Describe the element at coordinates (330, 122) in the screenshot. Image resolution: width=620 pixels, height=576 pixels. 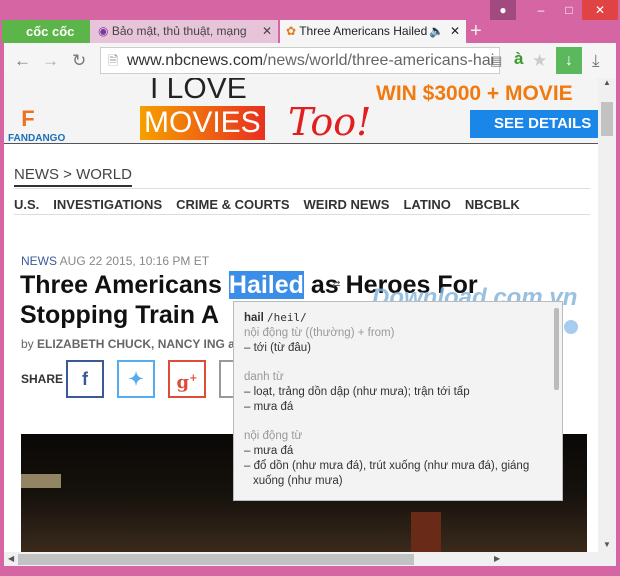
I see `ad-too: Too!` at that location.